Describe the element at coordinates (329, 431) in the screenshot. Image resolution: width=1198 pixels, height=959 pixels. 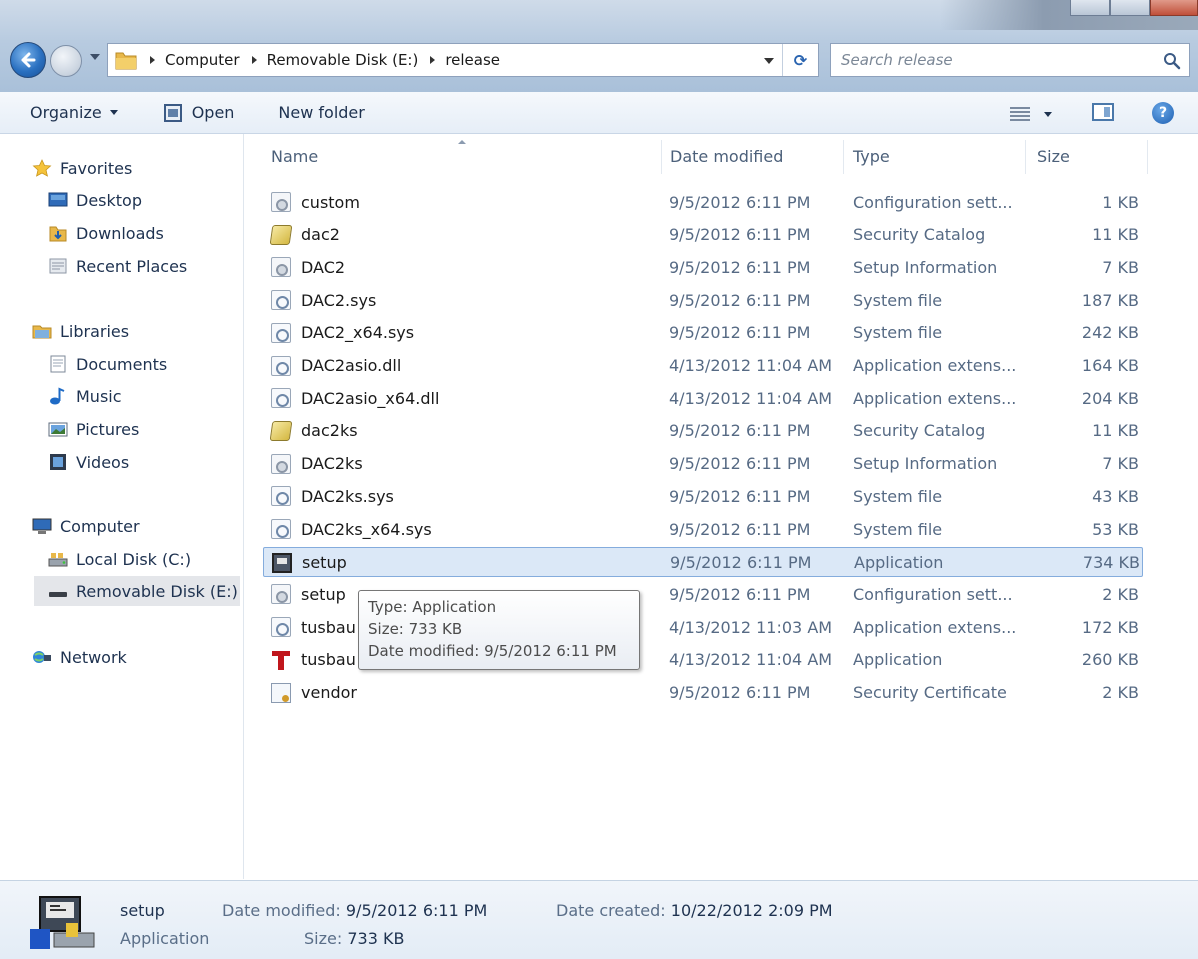
I see `file-name: dac2ks` at that location.